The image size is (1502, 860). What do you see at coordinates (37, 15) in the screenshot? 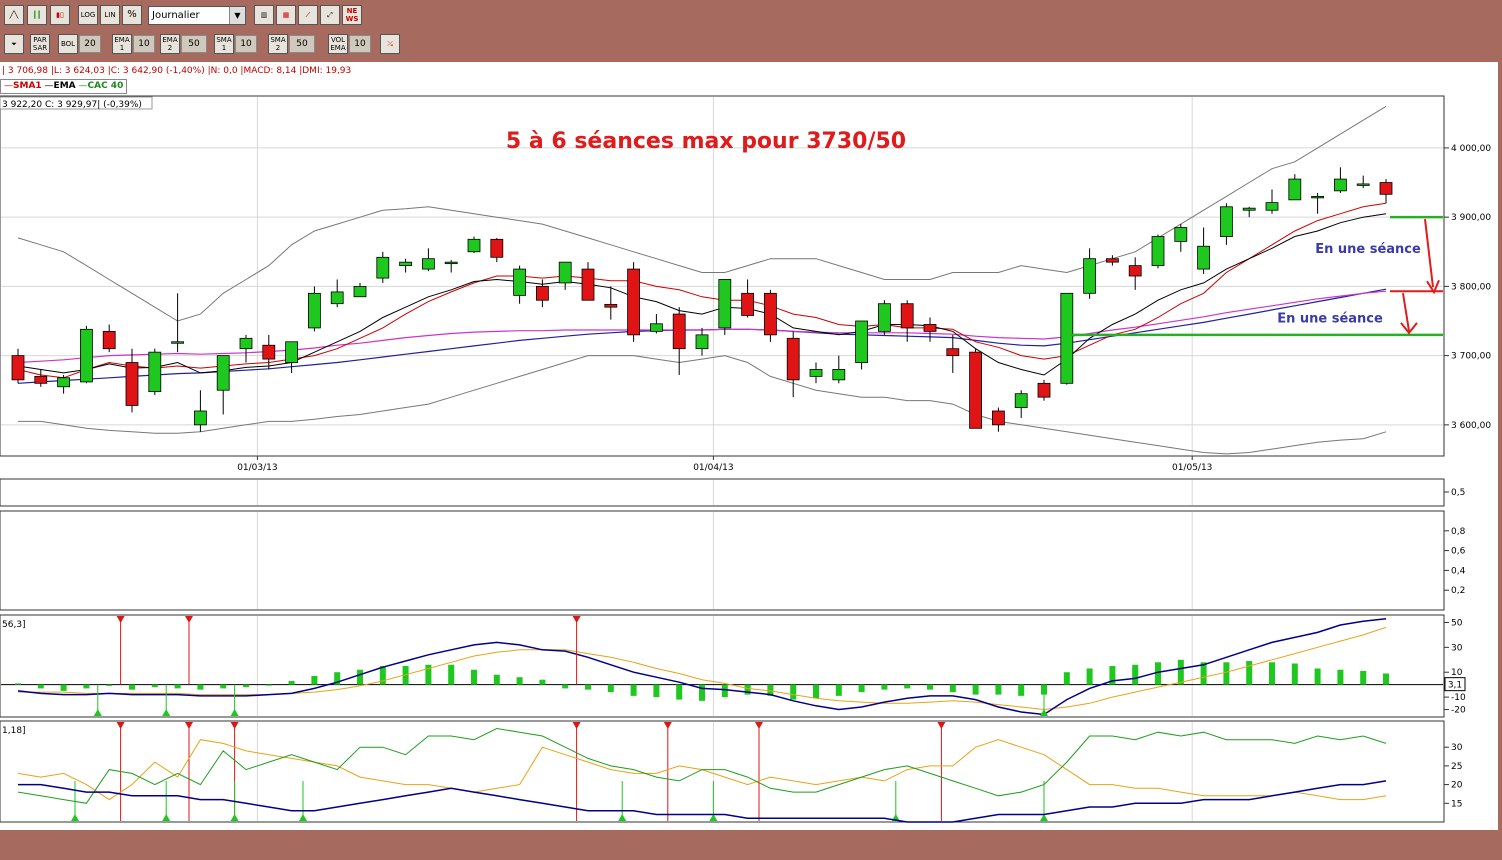
I see `bar-chart-button: ┃┃` at bounding box center [37, 15].